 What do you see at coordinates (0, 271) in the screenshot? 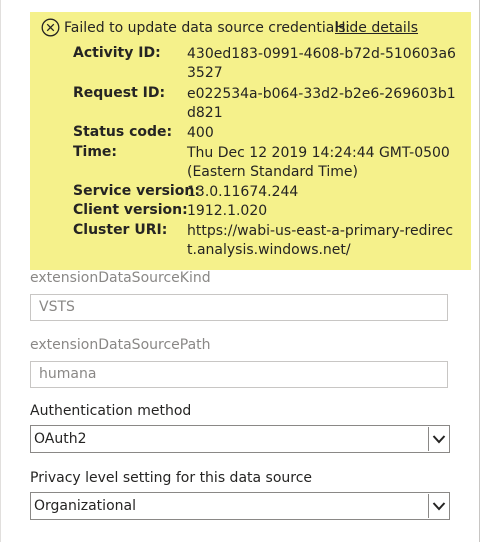
I see `panel-left-edge` at bounding box center [0, 271].